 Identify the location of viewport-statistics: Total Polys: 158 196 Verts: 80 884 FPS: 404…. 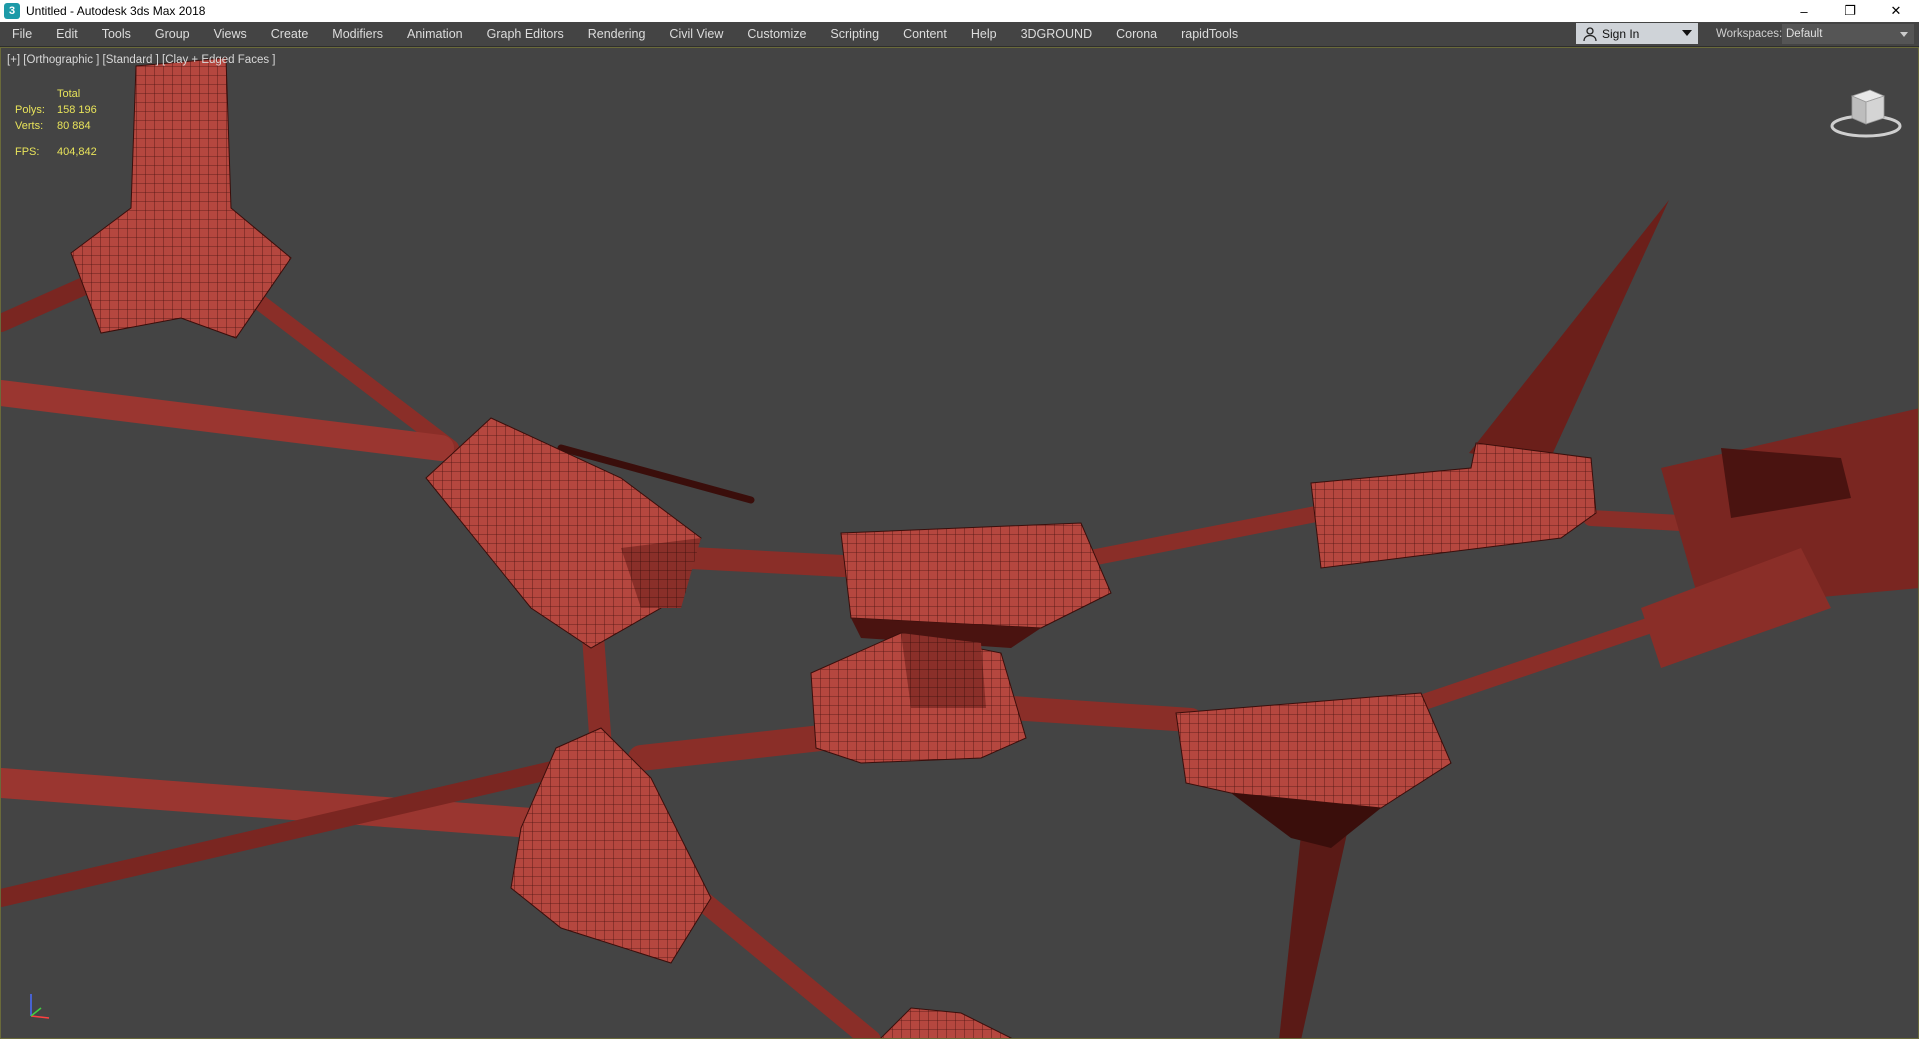
(56, 123).